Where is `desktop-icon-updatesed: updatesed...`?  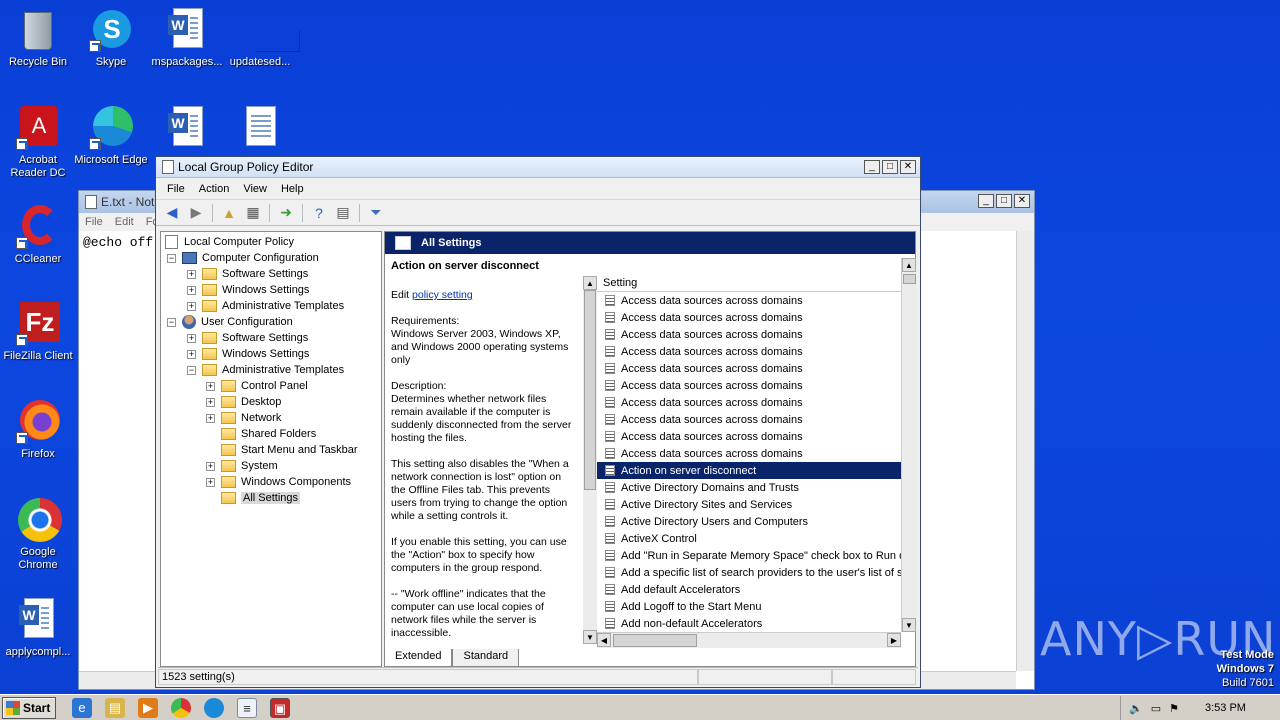
desktop-icon-updatesed: updatesed... is located at coordinates (261, 38).